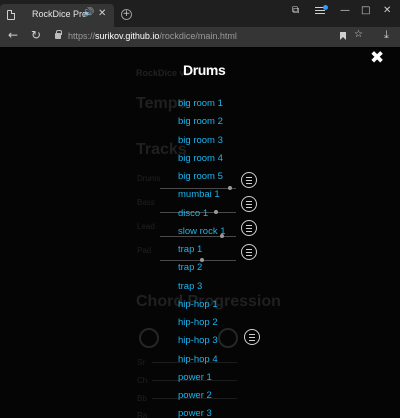  What do you see at coordinates (218, 196) in the screenshot?
I see `drum-pattern-item: mumbai 1` at bounding box center [218, 196].